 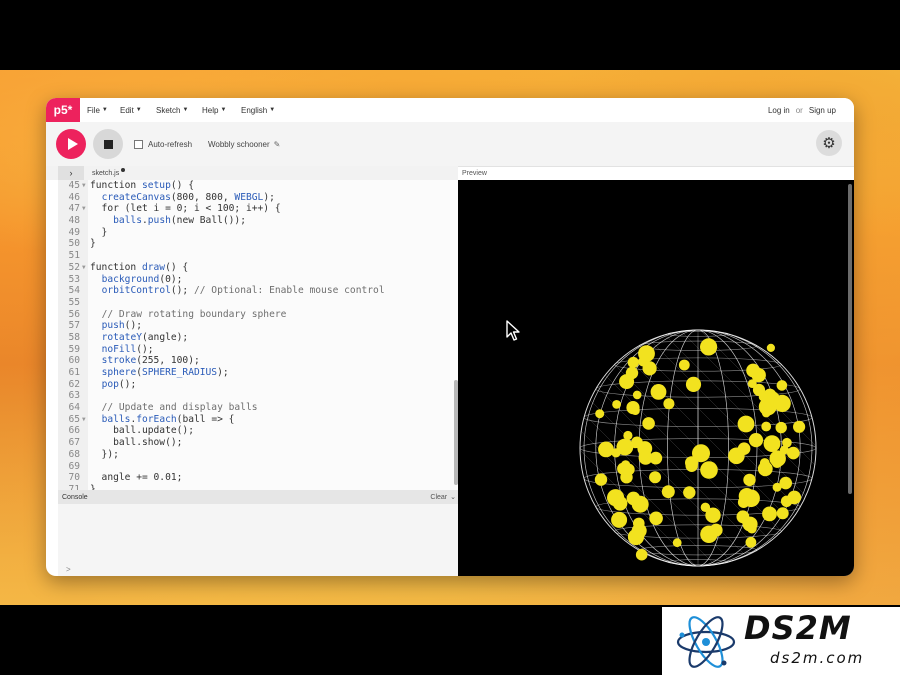 I want to click on code-line: 45 ▼ function setup() {, so click(x=221, y=186).